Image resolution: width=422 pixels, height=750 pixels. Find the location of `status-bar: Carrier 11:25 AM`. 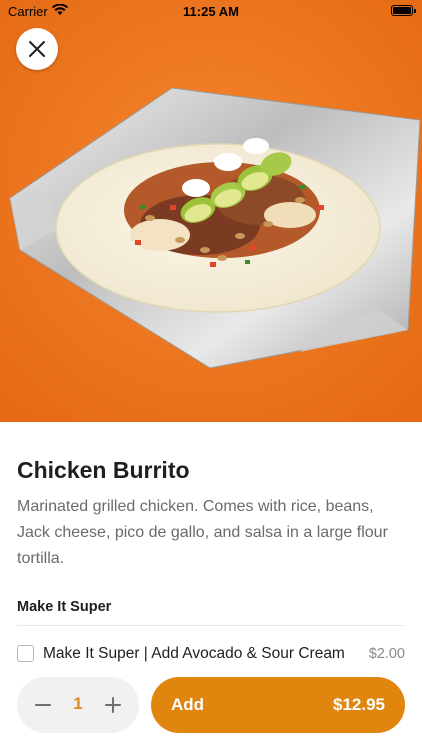

status-bar: Carrier 11:25 AM is located at coordinates (211, 11).